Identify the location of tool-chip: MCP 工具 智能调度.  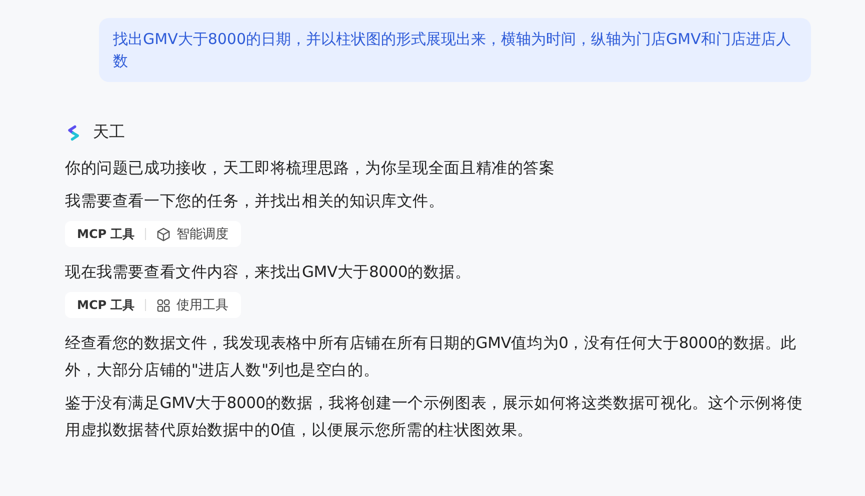
(153, 234).